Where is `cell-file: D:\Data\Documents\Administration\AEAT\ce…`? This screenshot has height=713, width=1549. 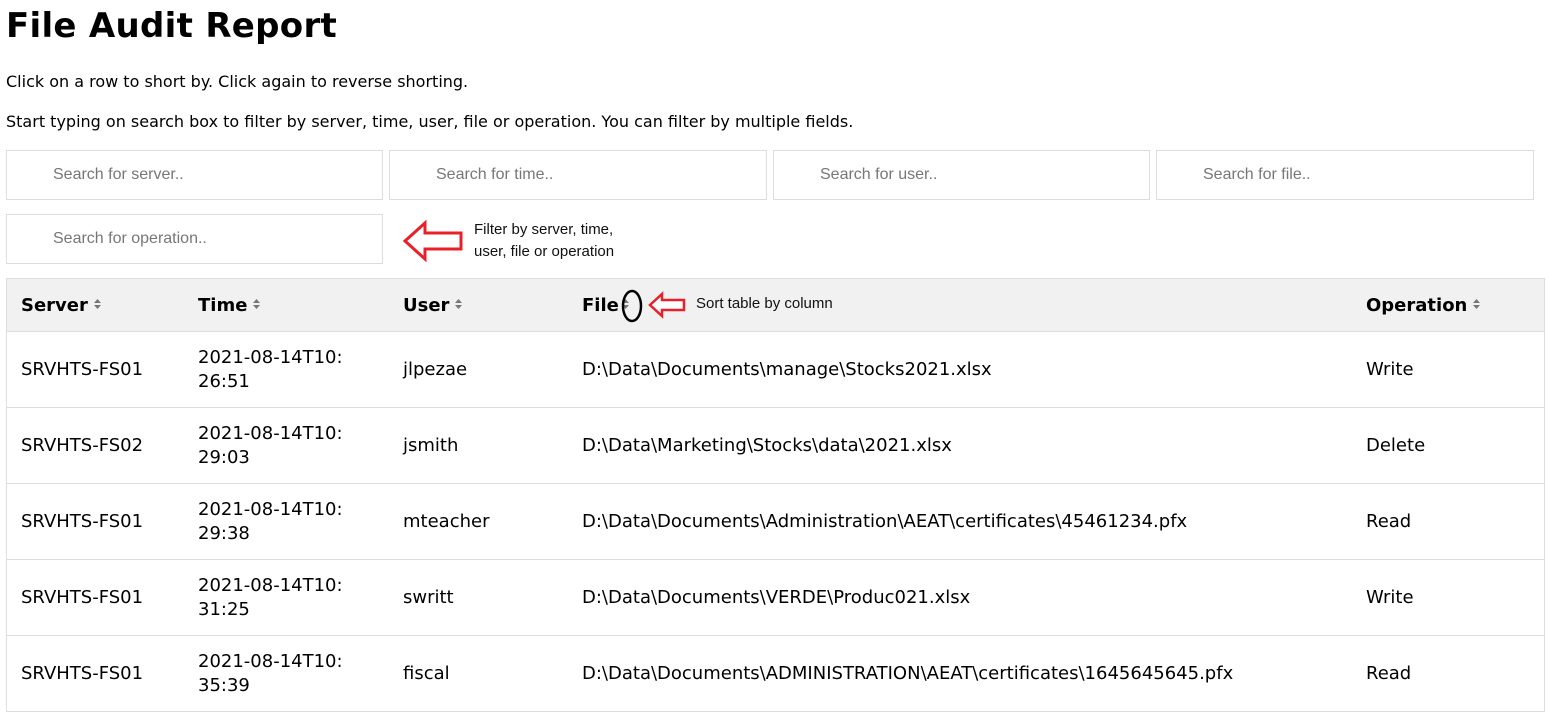 cell-file: D:\Data\Documents\Administration\AEAT\ce… is located at coordinates (960, 521).